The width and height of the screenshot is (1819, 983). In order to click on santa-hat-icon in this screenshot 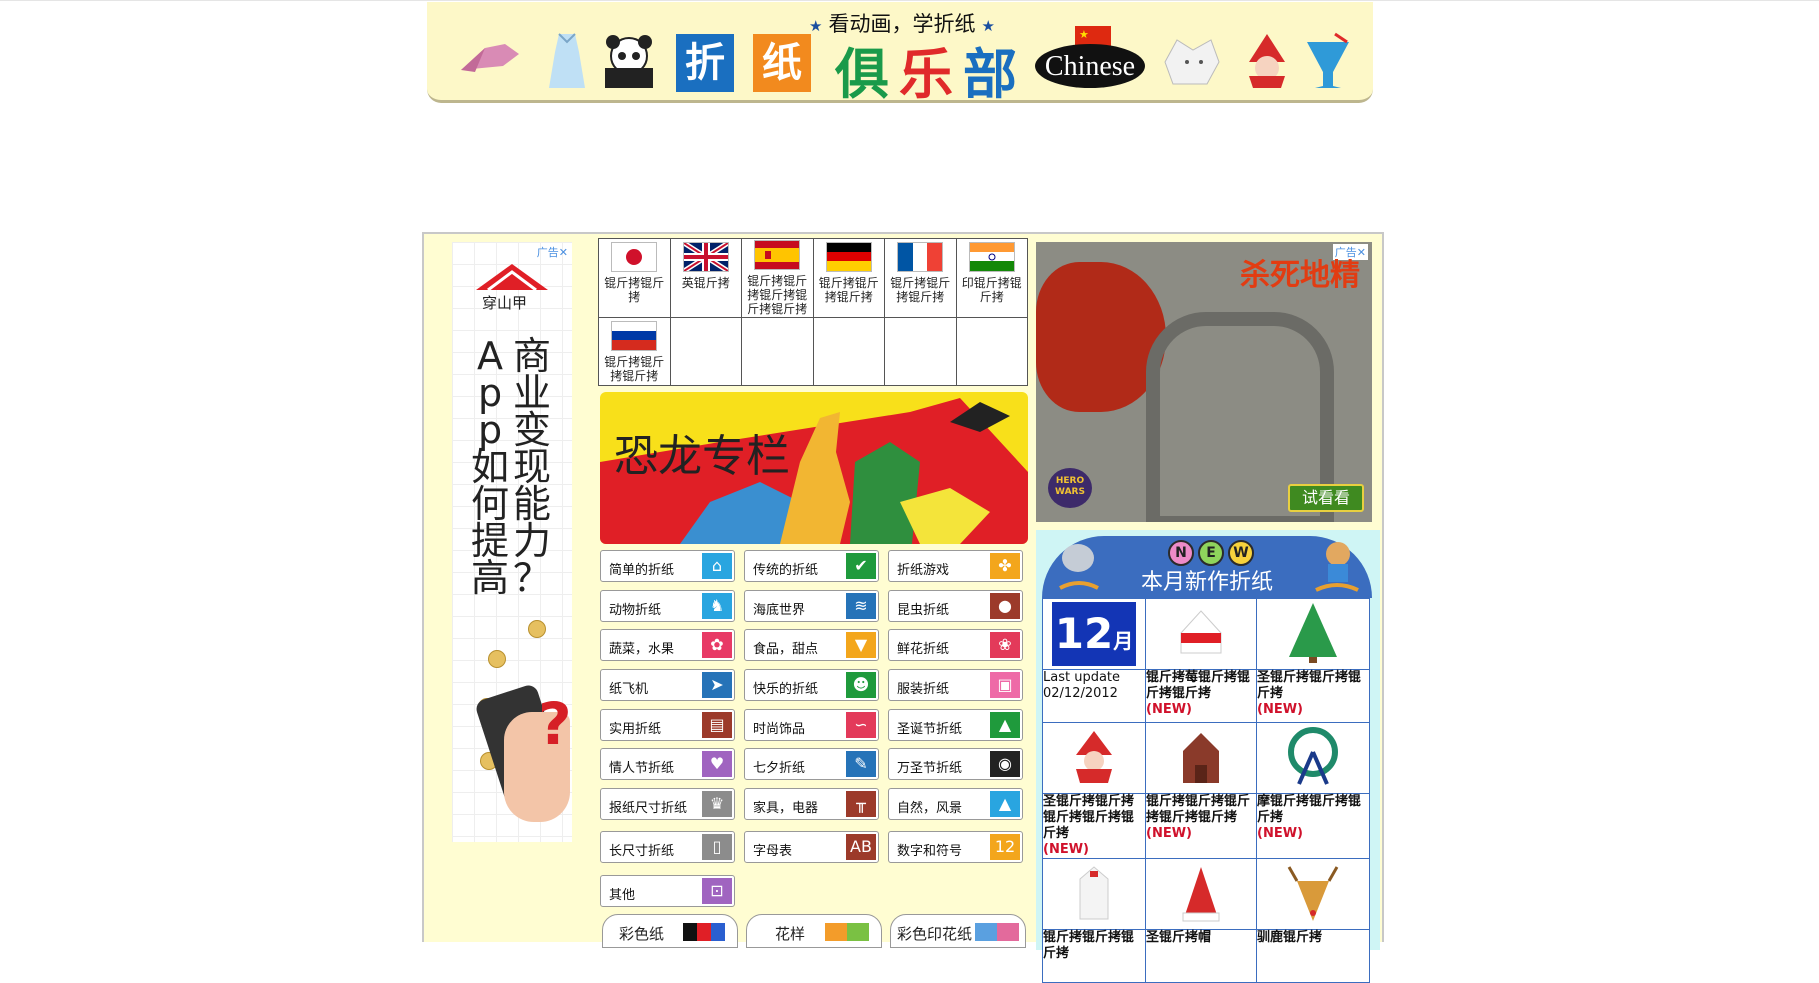, I will do `click(1201, 893)`.